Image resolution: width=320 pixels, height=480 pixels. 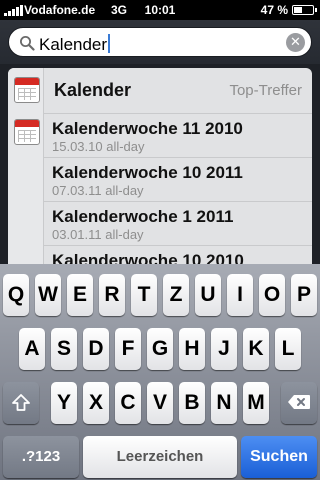 I want to click on key-j: J, so click(x=224, y=349).